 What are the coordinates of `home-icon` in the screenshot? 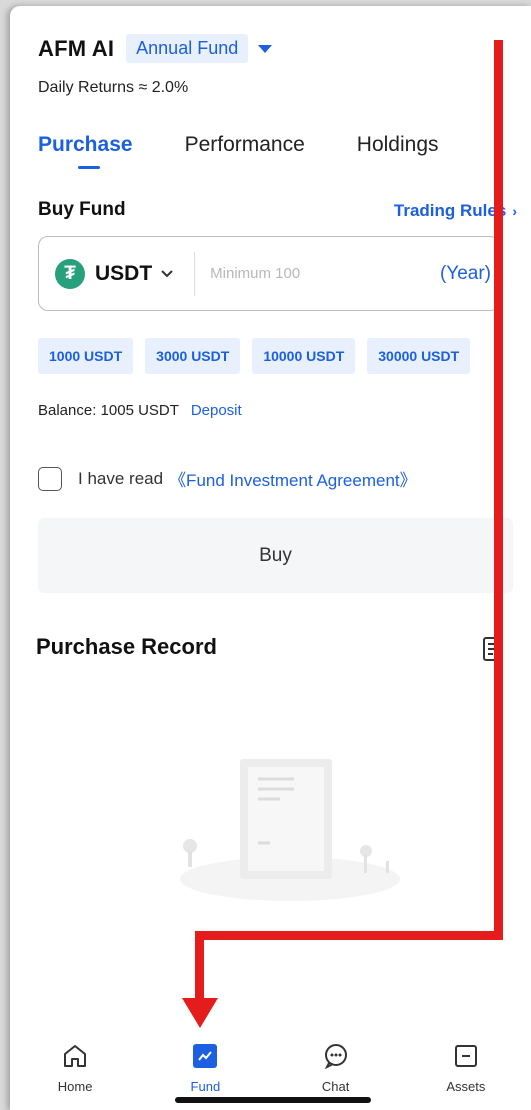 It's located at (75, 1056).